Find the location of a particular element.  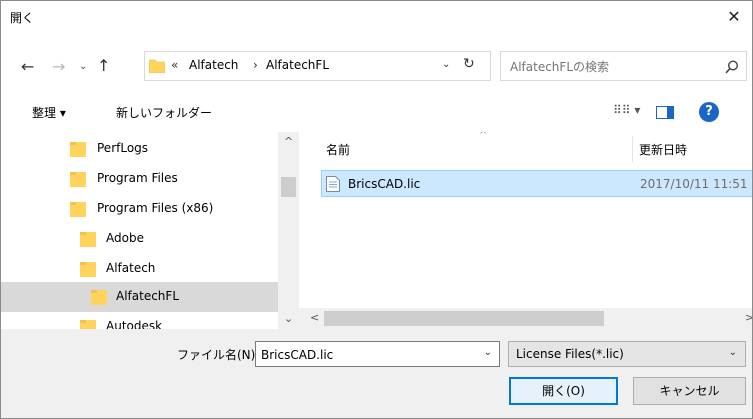

column-header-row: 名前 ^ 更新日時 is located at coordinates (525, 148).